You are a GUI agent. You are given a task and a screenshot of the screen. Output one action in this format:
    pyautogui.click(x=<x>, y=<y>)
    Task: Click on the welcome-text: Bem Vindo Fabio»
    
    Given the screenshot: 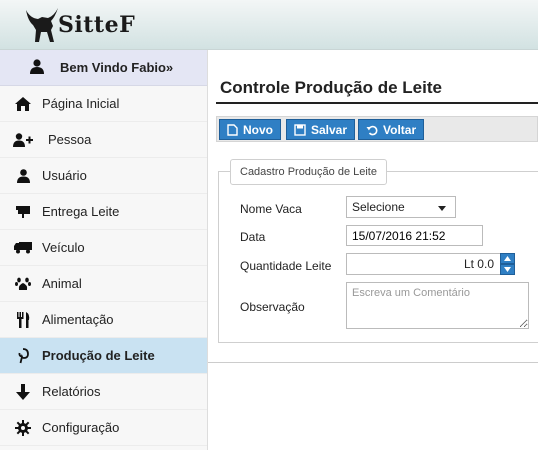 What is the action you would take?
    pyautogui.click(x=117, y=67)
    